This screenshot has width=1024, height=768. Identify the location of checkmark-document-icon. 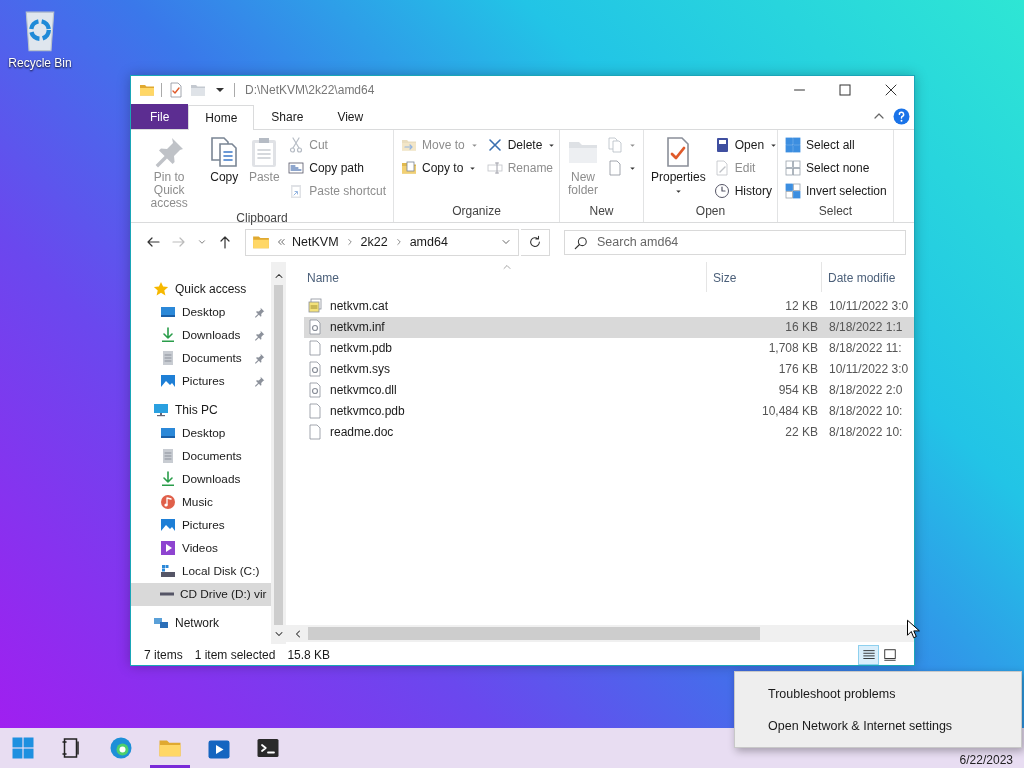
(176, 89).